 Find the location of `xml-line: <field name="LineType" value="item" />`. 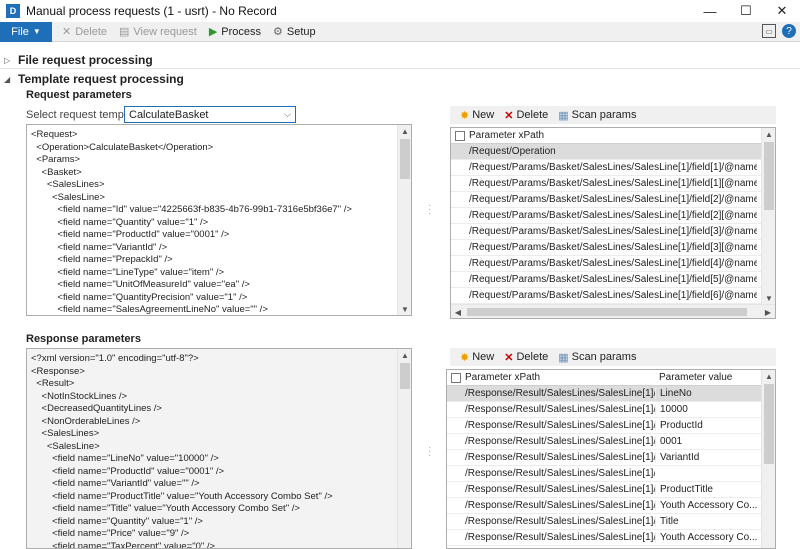

xml-line: <field name="LineType" value="item" /> is located at coordinates (221, 273).